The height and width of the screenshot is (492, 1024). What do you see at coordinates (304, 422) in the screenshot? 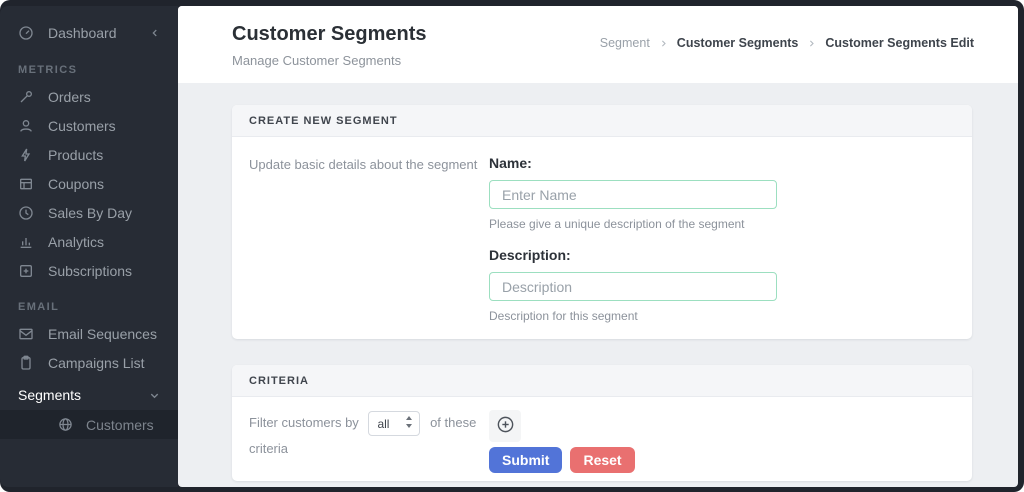
I see `filter-text-before: Filter customers by` at bounding box center [304, 422].